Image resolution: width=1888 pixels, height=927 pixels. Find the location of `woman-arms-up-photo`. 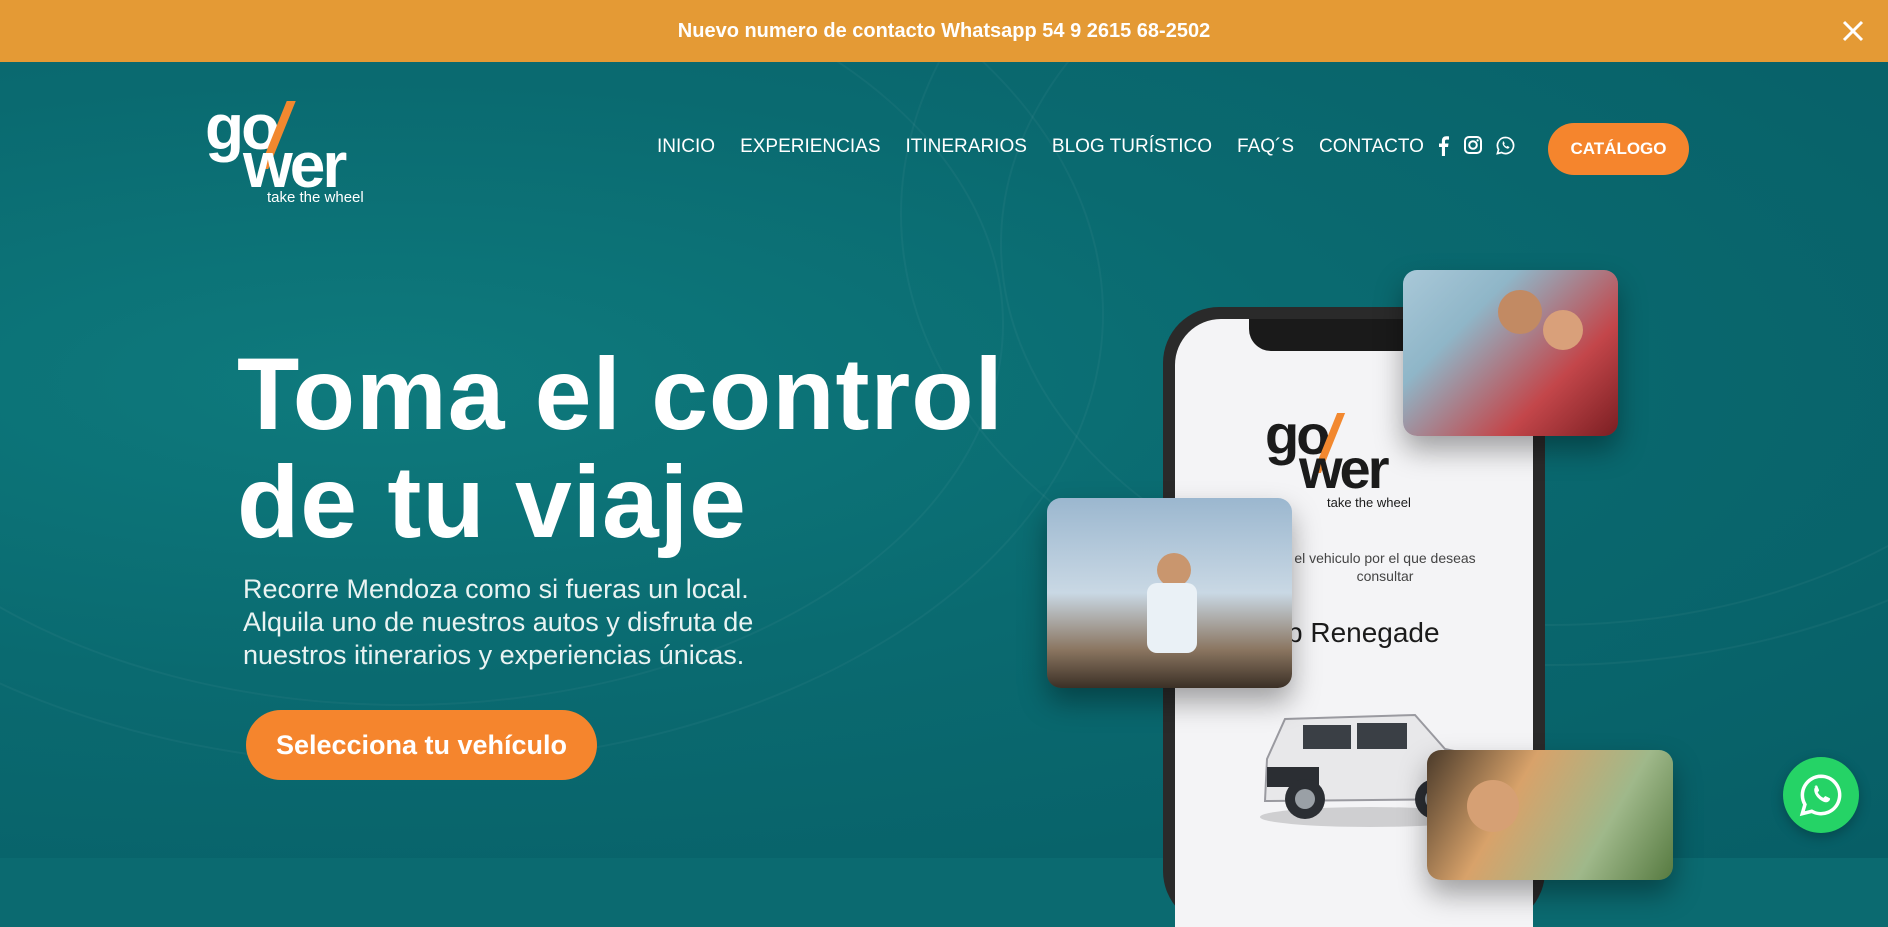

woman-arms-up-photo is located at coordinates (1169, 593).